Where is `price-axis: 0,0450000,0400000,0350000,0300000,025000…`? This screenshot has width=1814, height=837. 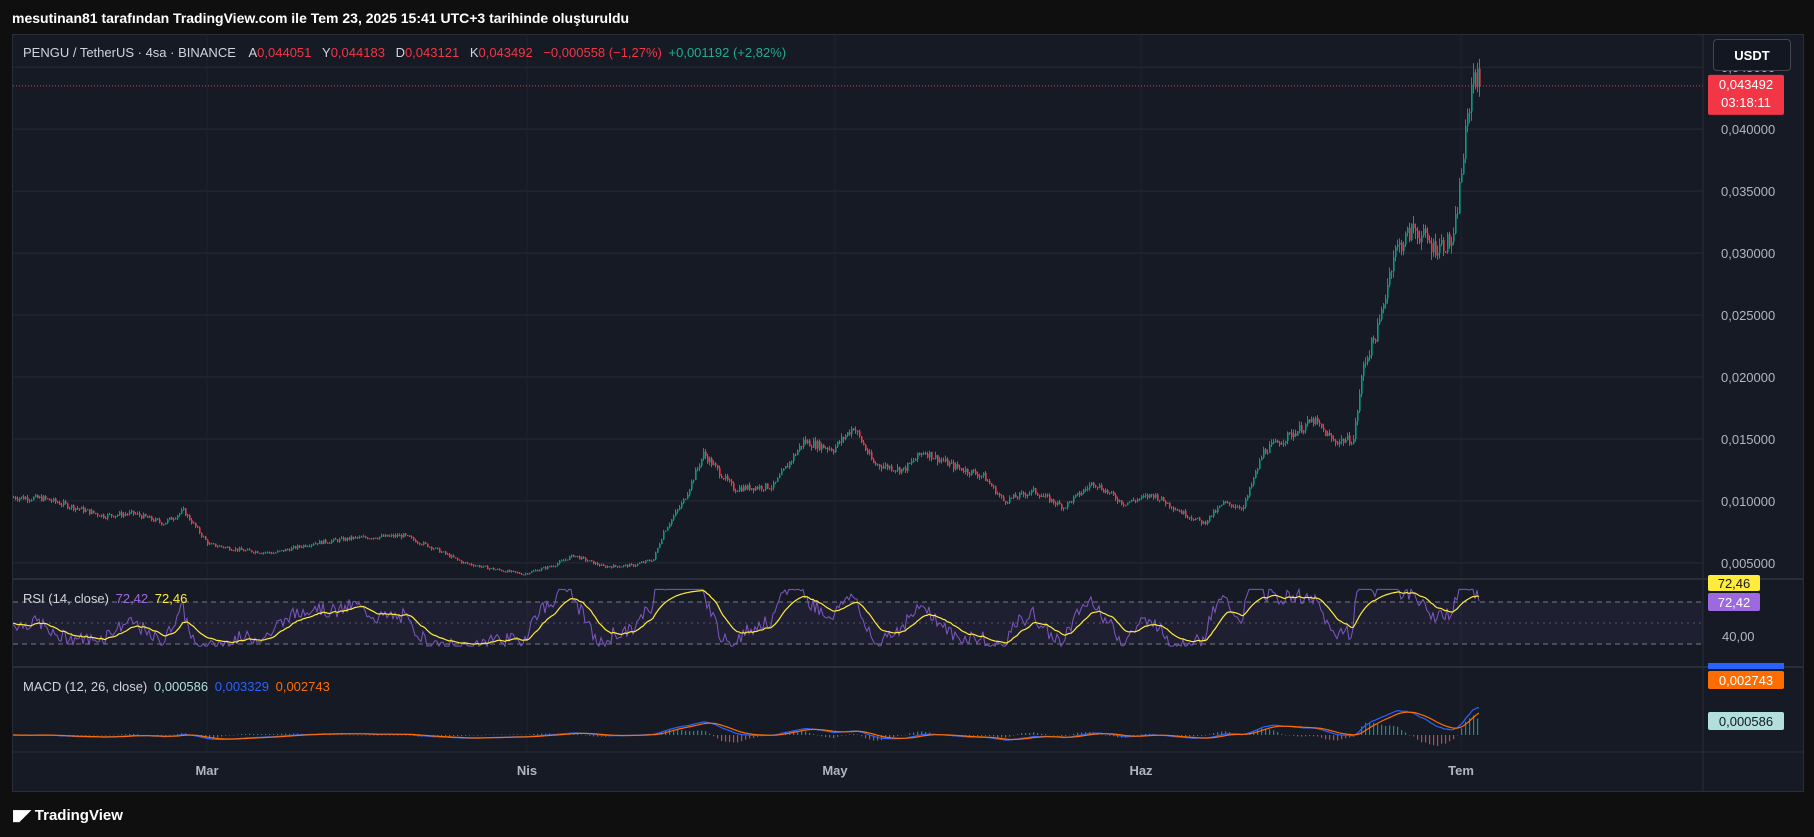 price-axis: 0,0450000,0400000,0350000,0300000,025000… is located at coordinates (1748, 315).